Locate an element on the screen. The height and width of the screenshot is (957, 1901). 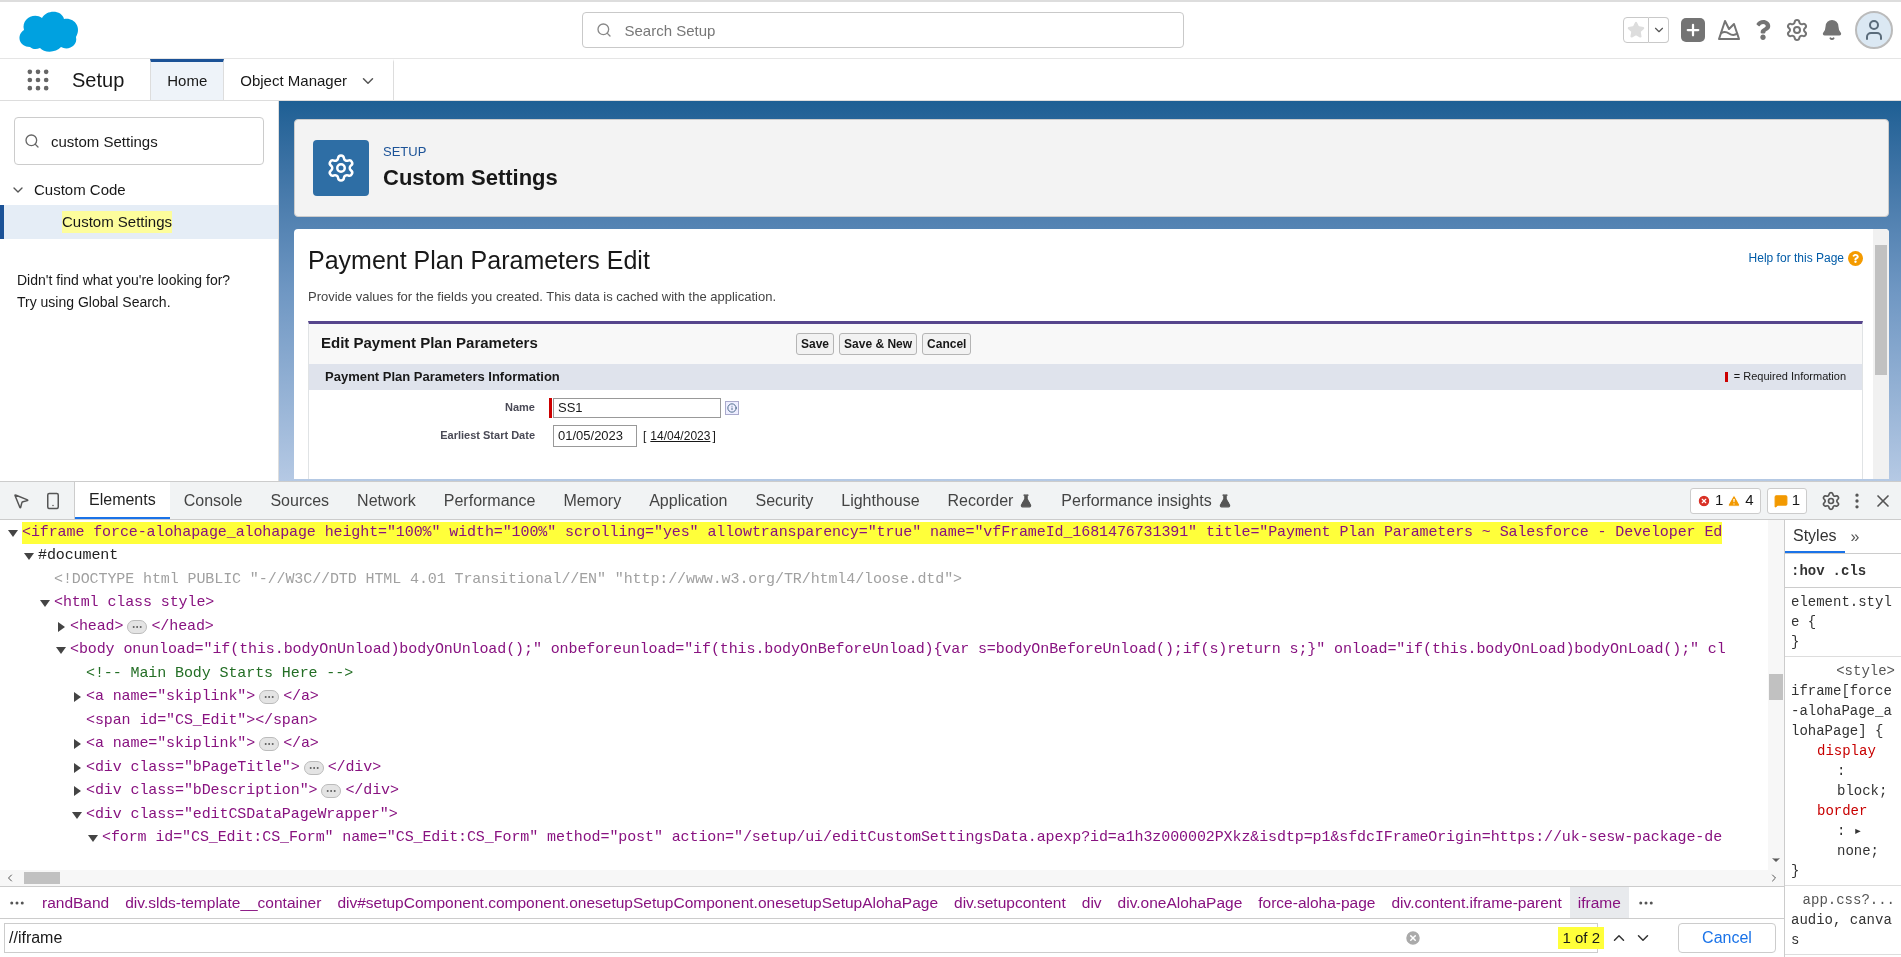
devtools-tab: Memory is located at coordinates (592, 500).